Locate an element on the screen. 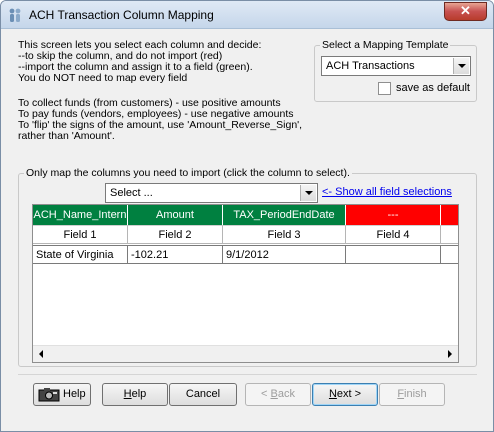 Image resolution: width=494 pixels, height=432 pixels. close-icon: ✕ is located at coordinates (465, 10).